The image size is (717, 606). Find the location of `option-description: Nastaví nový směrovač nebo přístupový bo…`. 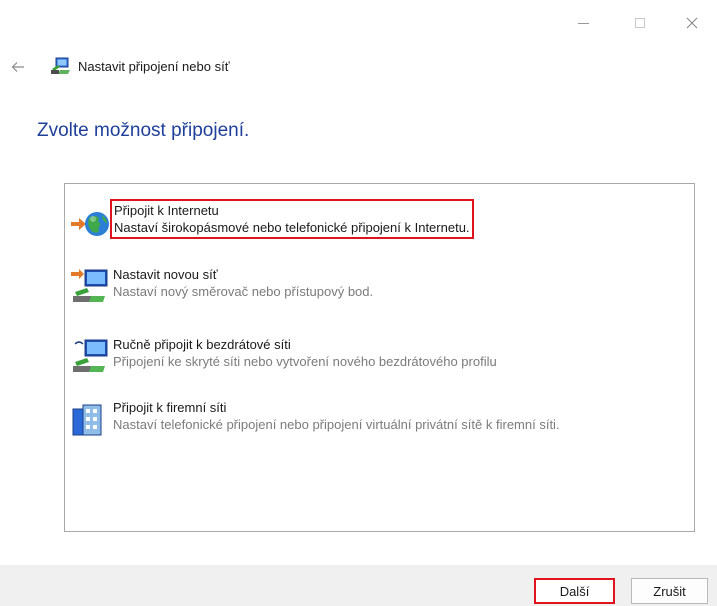

option-description: Nastaví nový směrovač nebo přístupový bo… is located at coordinates (243, 291).